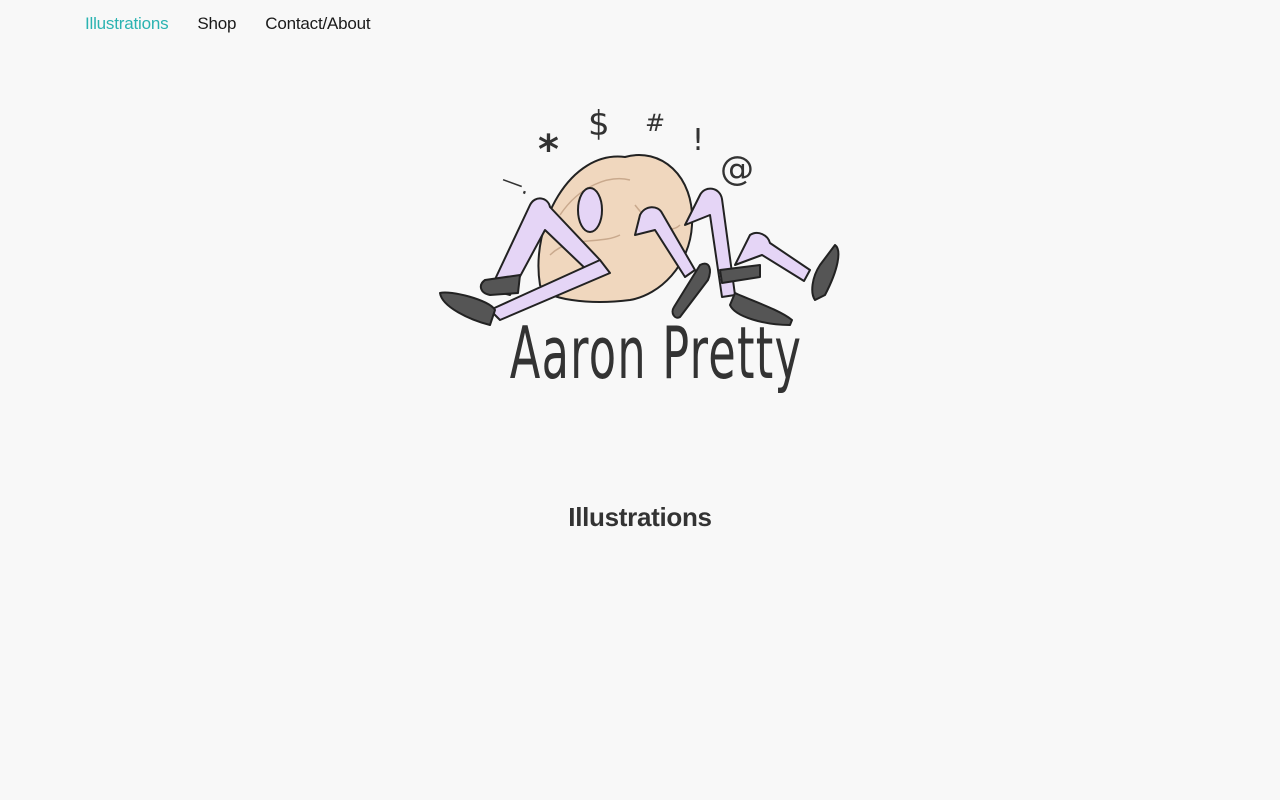 The image size is (1280, 800). What do you see at coordinates (640, 517) in the screenshot?
I see `page-title: Illustrations` at bounding box center [640, 517].